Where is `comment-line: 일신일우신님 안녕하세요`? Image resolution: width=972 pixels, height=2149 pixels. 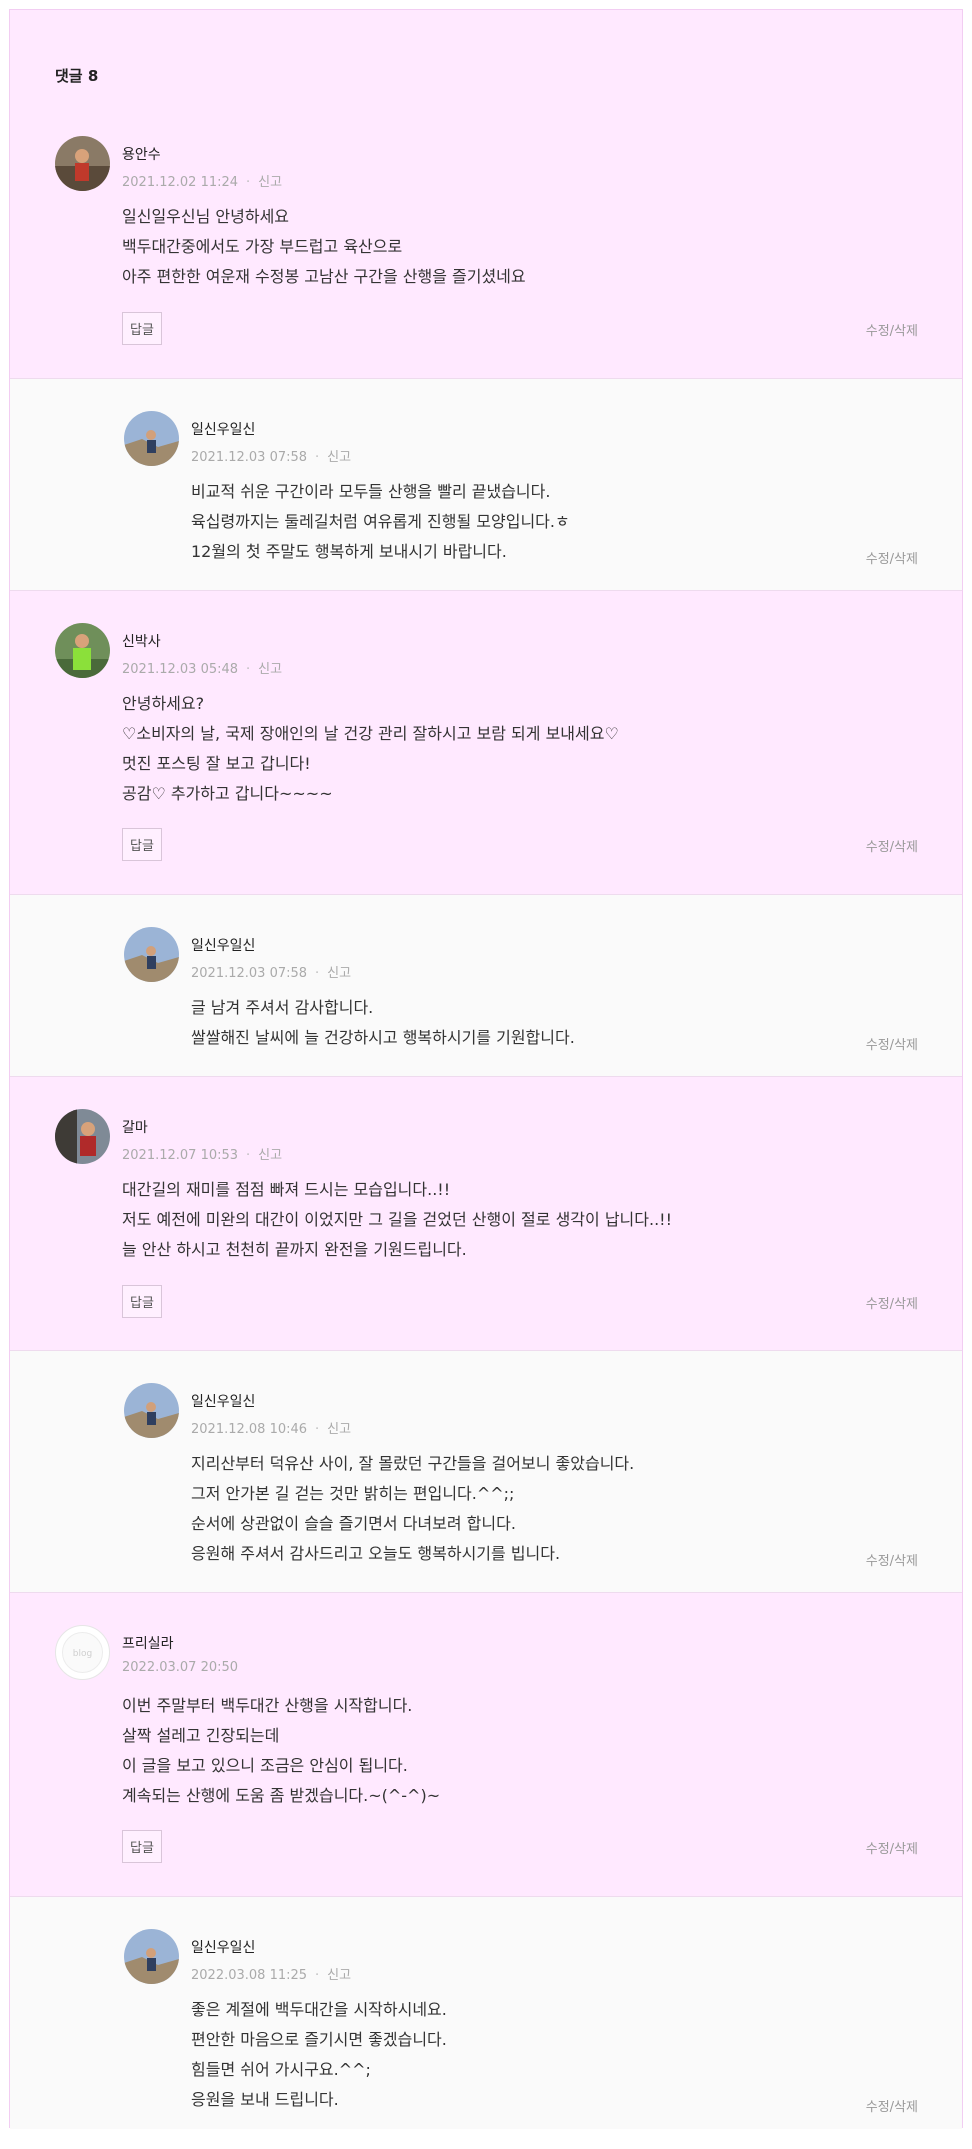 comment-line: 일신일우신님 안녕하세요 is located at coordinates (206, 216).